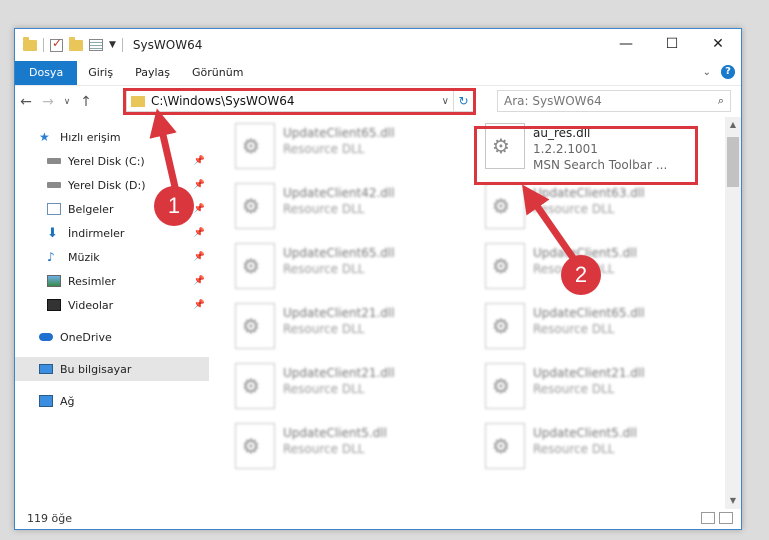 The height and width of the screenshot is (540, 769). Describe the element at coordinates (708, 518) in the screenshot. I see `details-view-icon` at that location.